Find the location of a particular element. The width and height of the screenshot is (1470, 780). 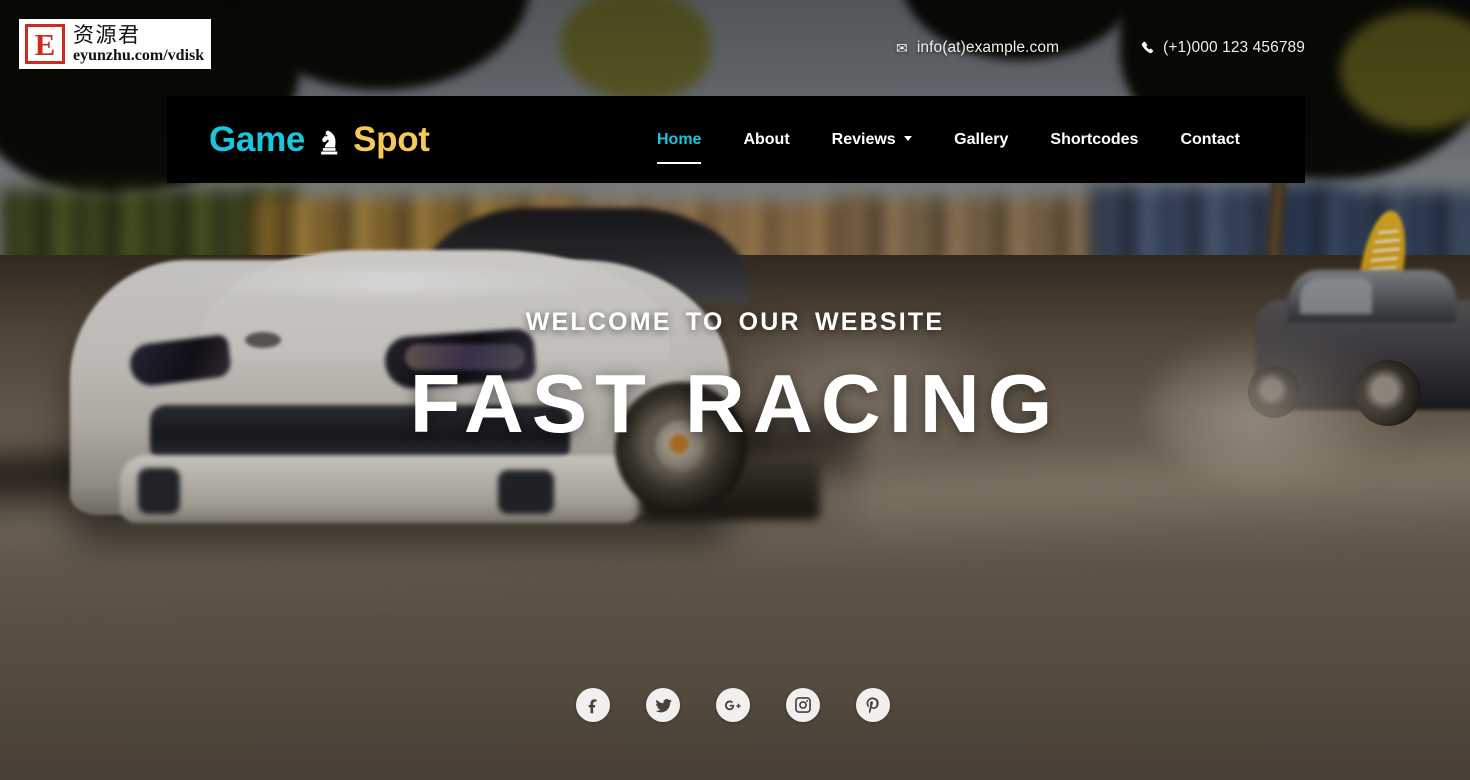

watermark-url: eyunzhu.com/vdisk is located at coordinates (139, 55).